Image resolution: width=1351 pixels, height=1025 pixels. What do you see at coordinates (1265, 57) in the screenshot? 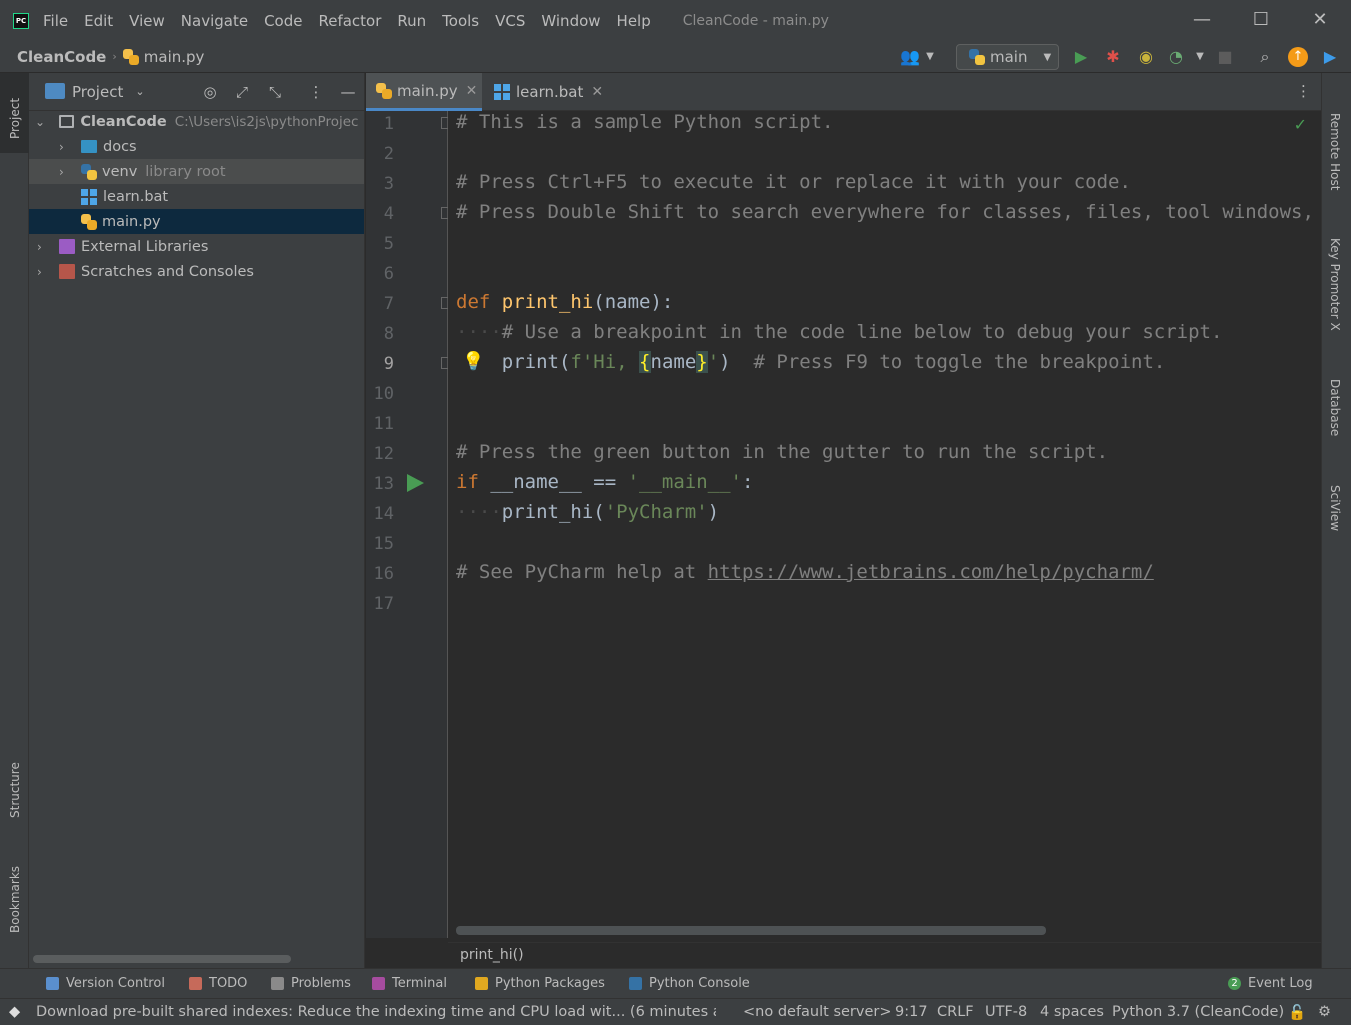
I see `search-icon: ⌕` at bounding box center [1265, 57].